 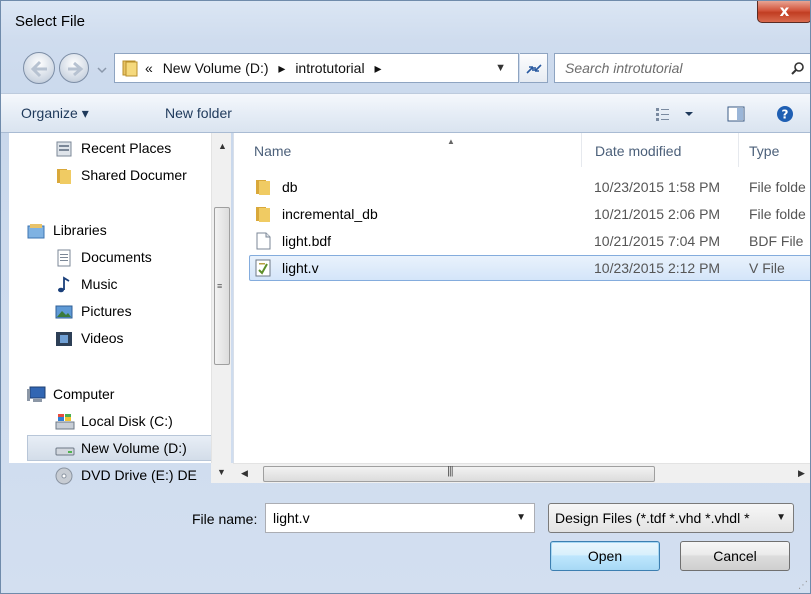 I want to click on search-box: Search introtutorial, so click(x=682, y=68).